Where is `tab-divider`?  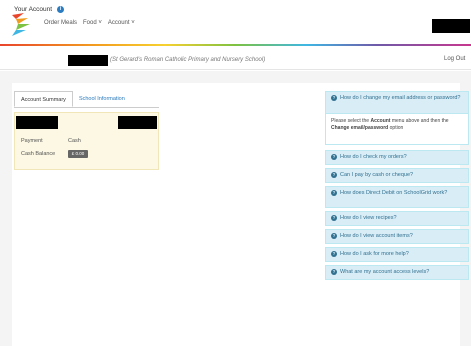
tab-divider is located at coordinates (86, 107).